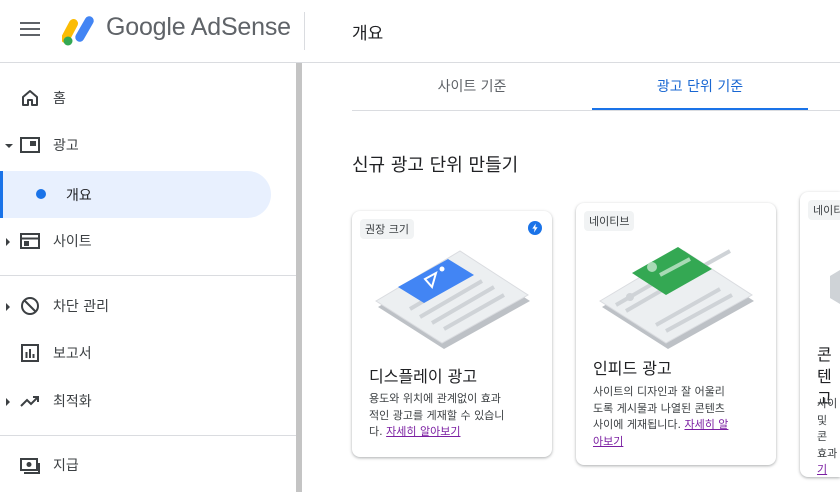  What do you see at coordinates (30, 353) in the screenshot?
I see `report-icon` at bounding box center [30, 353].